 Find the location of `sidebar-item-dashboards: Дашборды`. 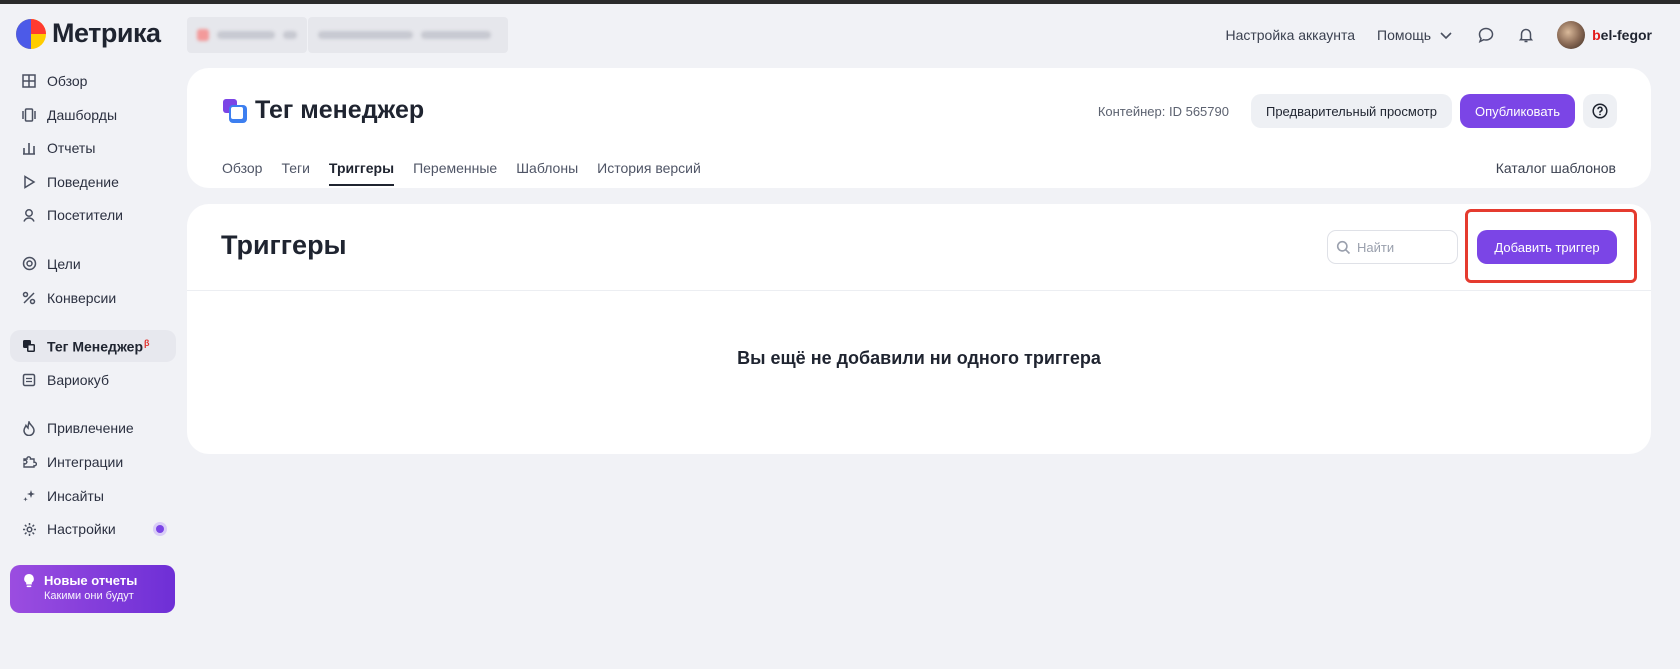

sidebar-item-dashboards: Дашборды is located at coordinates (93, 115).